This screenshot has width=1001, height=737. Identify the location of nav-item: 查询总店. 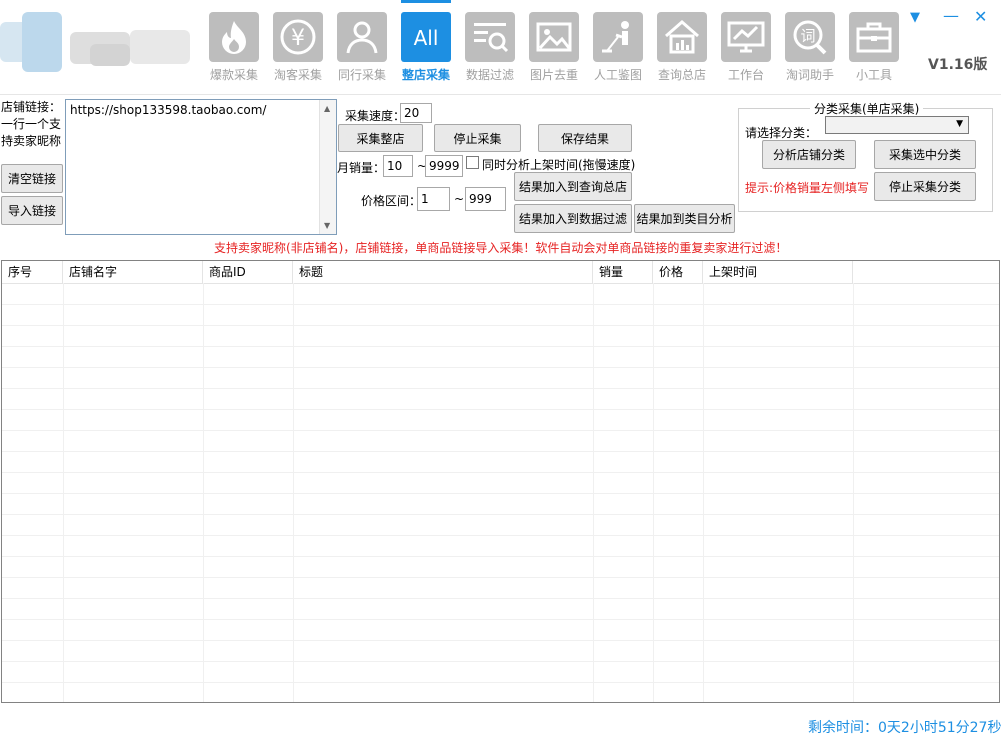
(682, 49).